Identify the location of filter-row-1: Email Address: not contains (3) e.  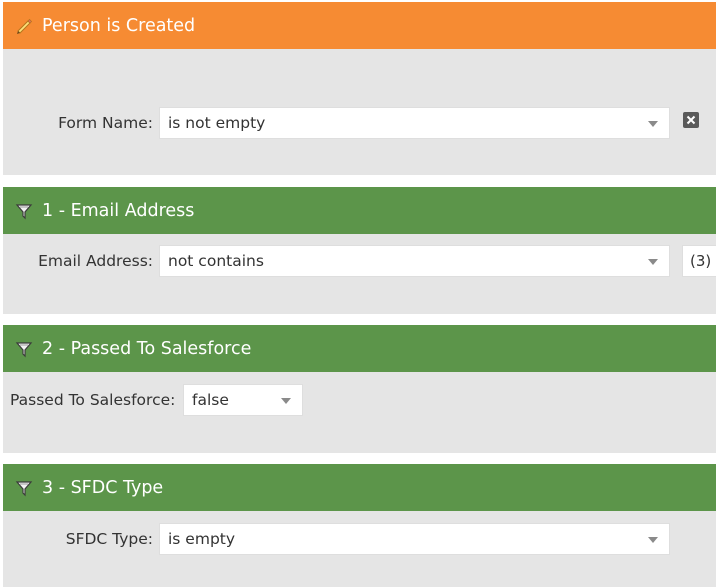
(359, 261).